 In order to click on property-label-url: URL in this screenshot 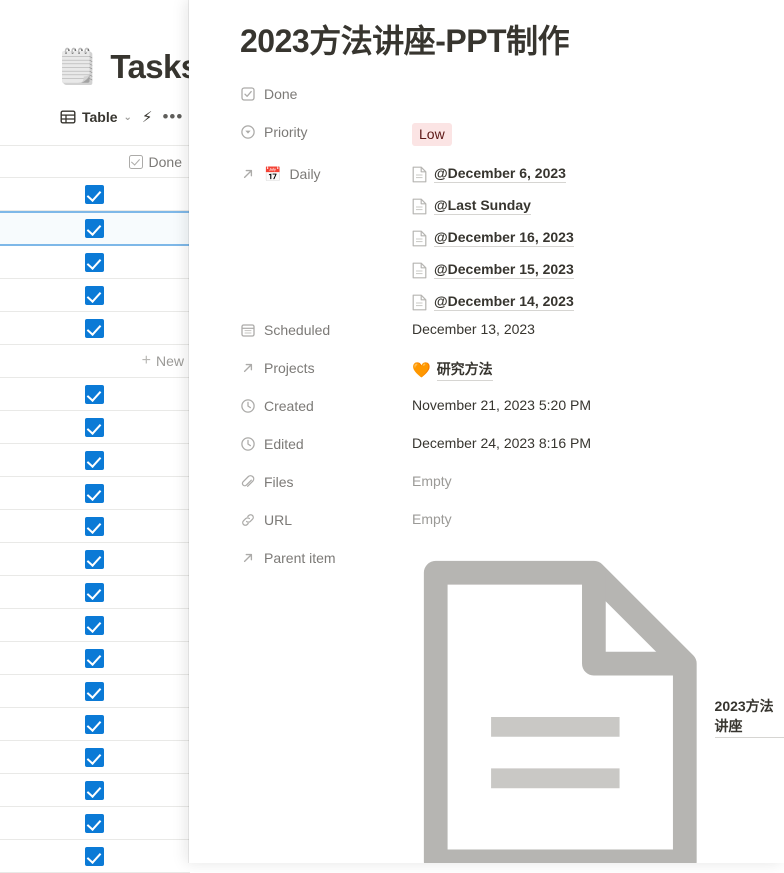, I will do `click(326, 518)`.